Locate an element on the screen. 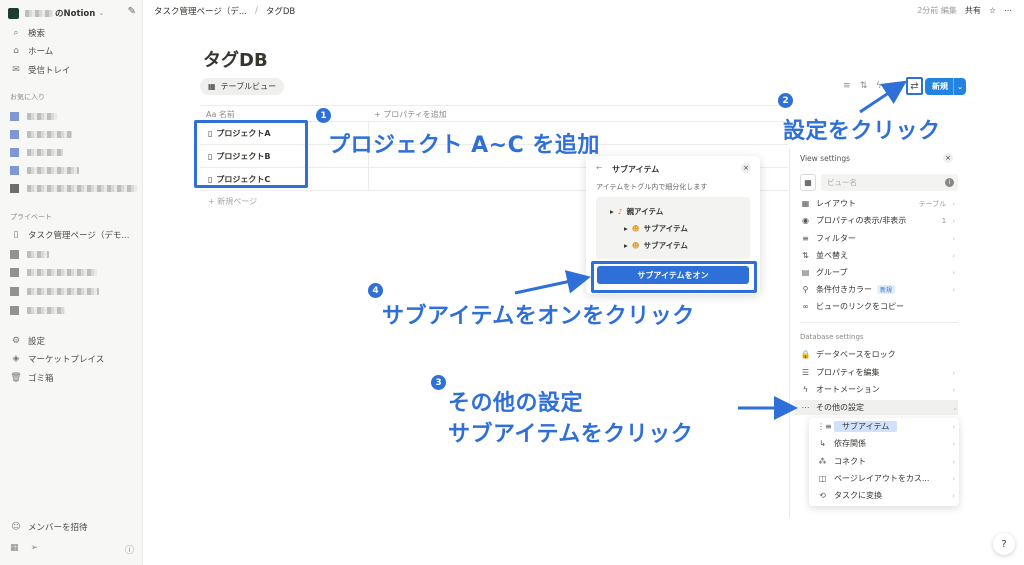 The height and width of the screenshot is (565, 1024). arrow-step2 is located at coordinates (883, 97).